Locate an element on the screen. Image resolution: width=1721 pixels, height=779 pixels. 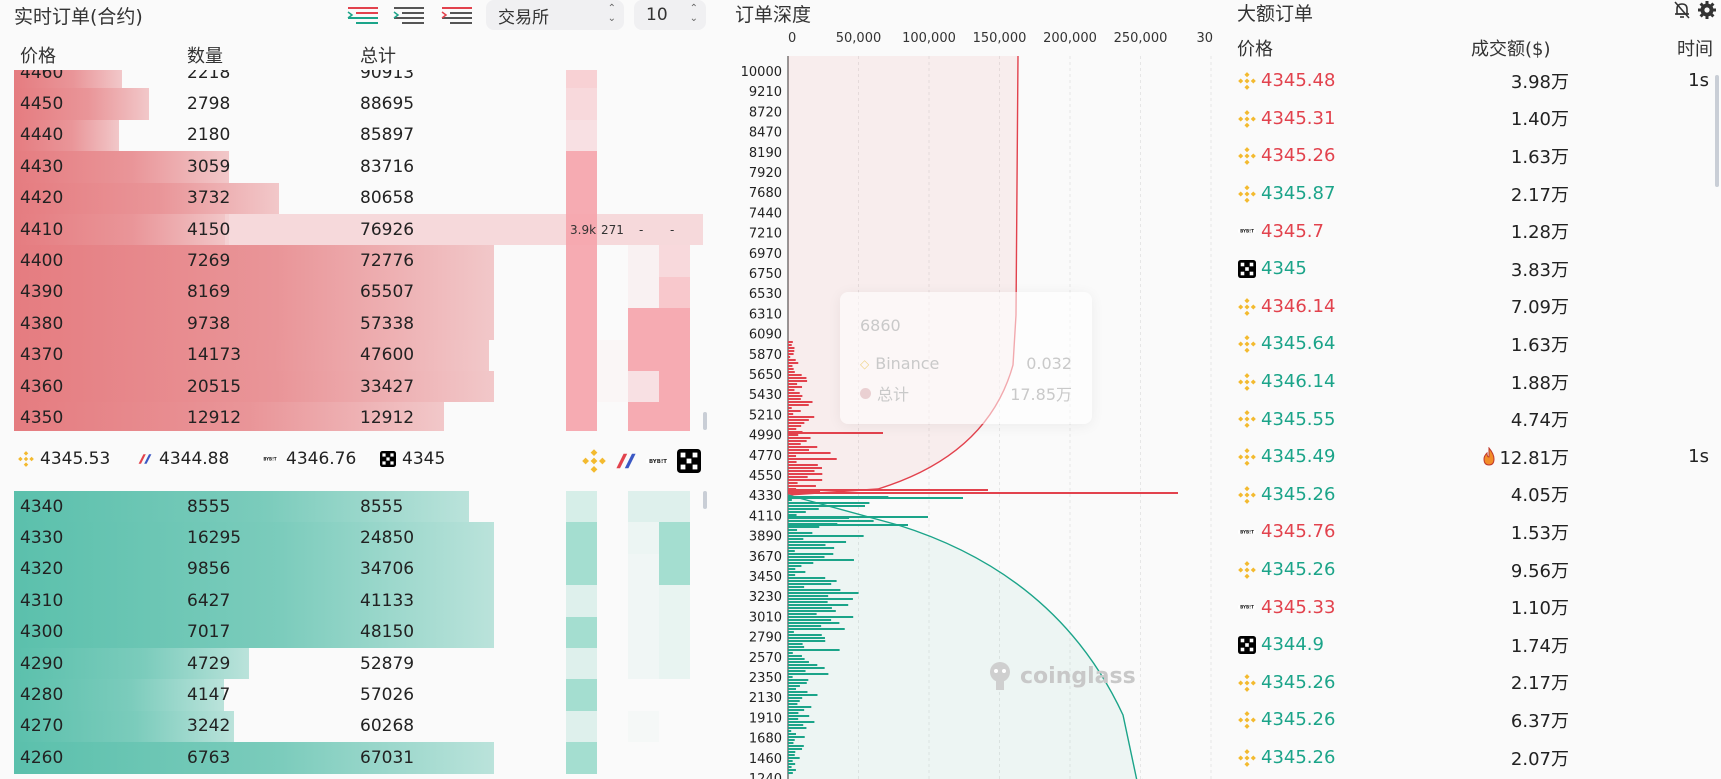
ask-row: 4370 14173 47600 is located at coordinates (357, 355).